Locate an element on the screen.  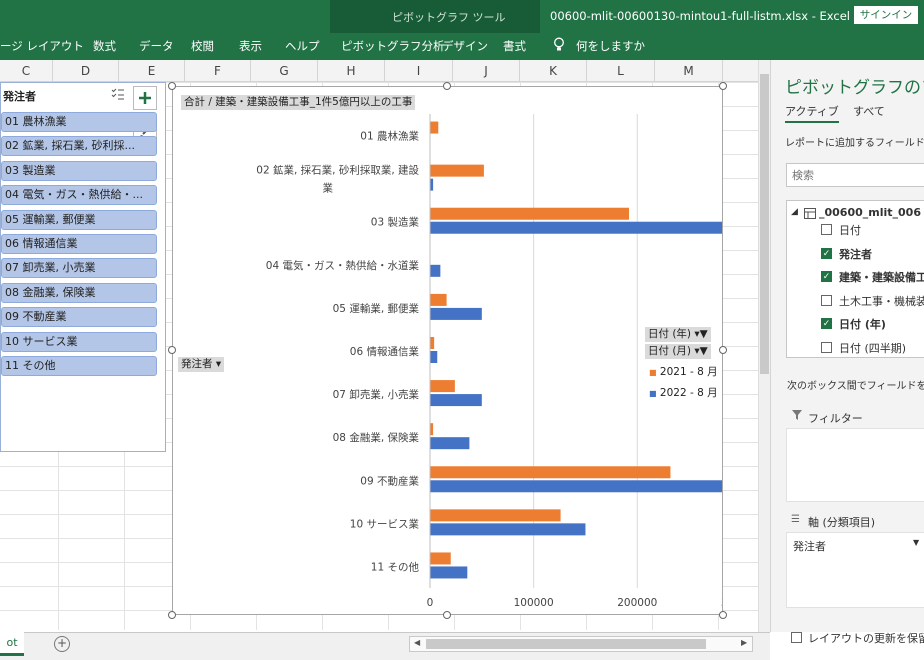
slicer-item: 09 不動産業 is located at coordinates (79, 317).